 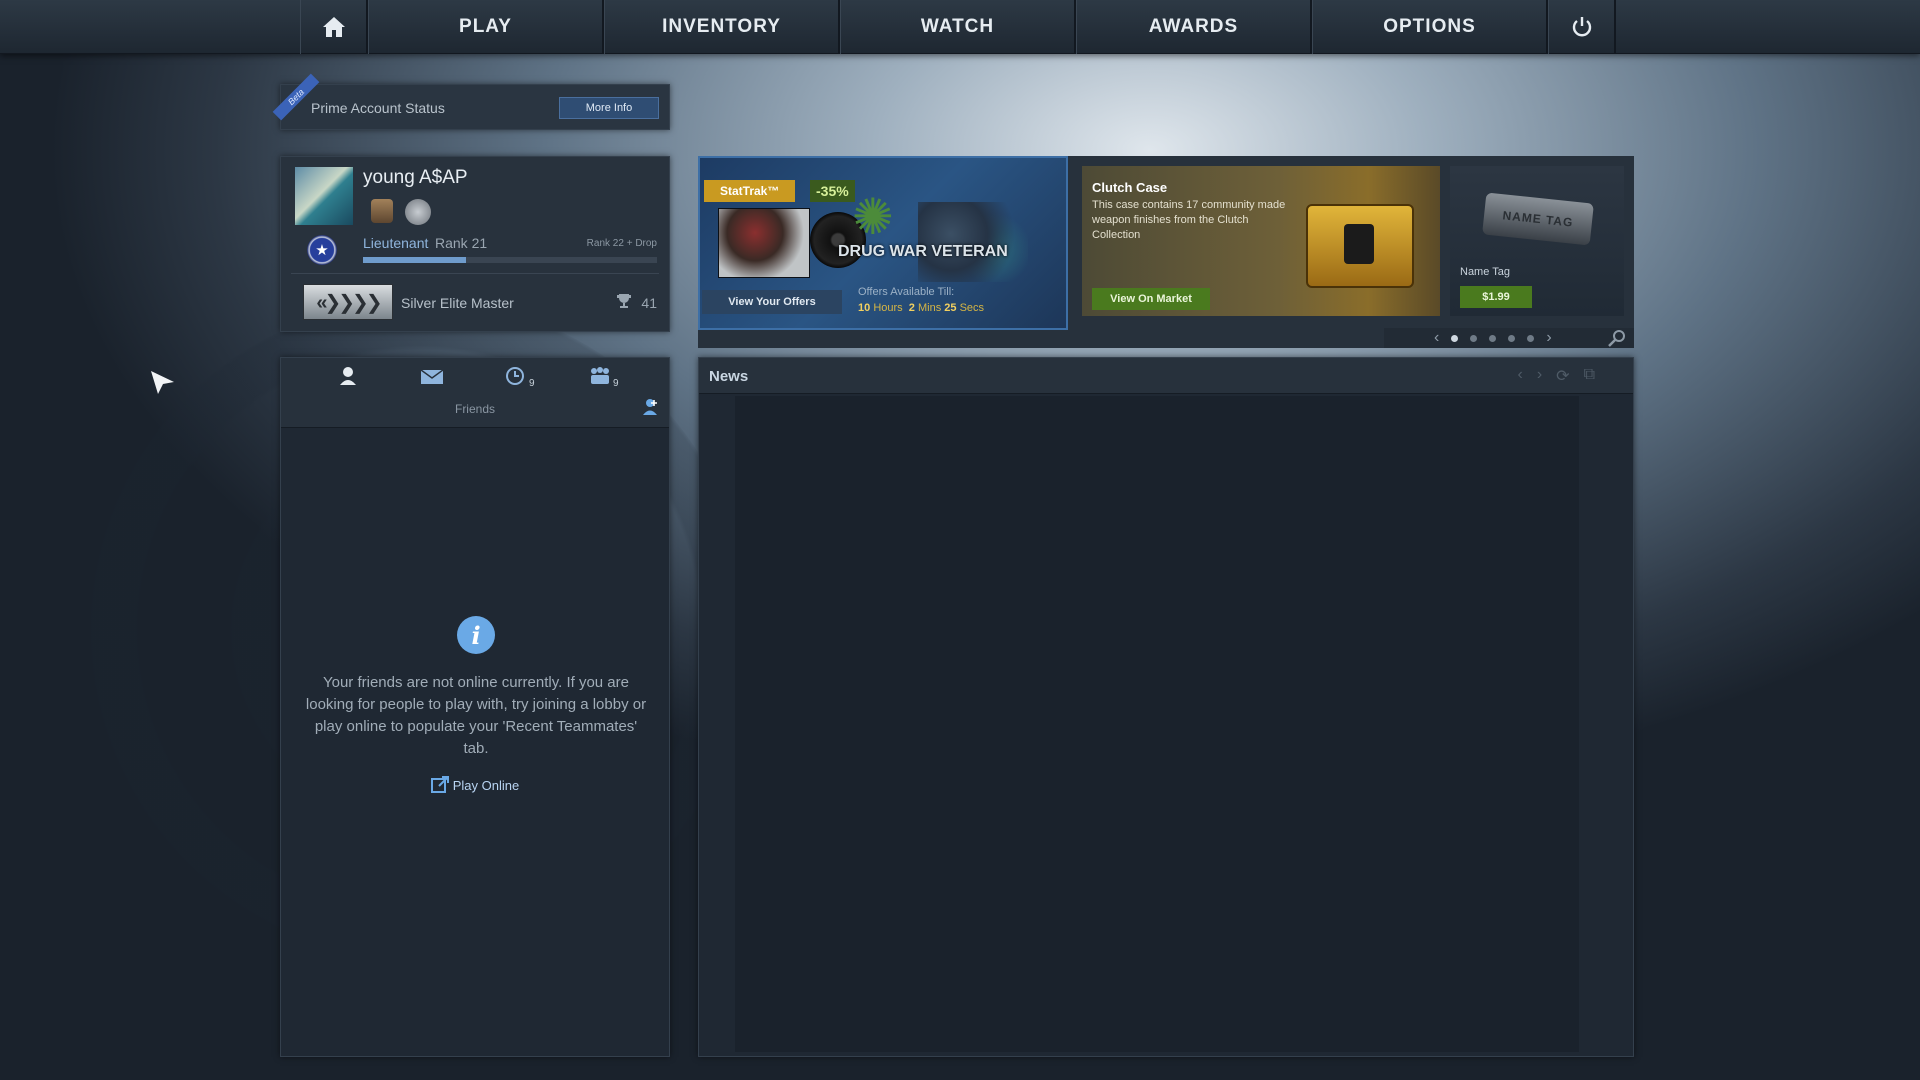 What do you see at coordinates (764, 243) in the screenshot?
I see `music-kit-art` at bounding box center [764, 243].